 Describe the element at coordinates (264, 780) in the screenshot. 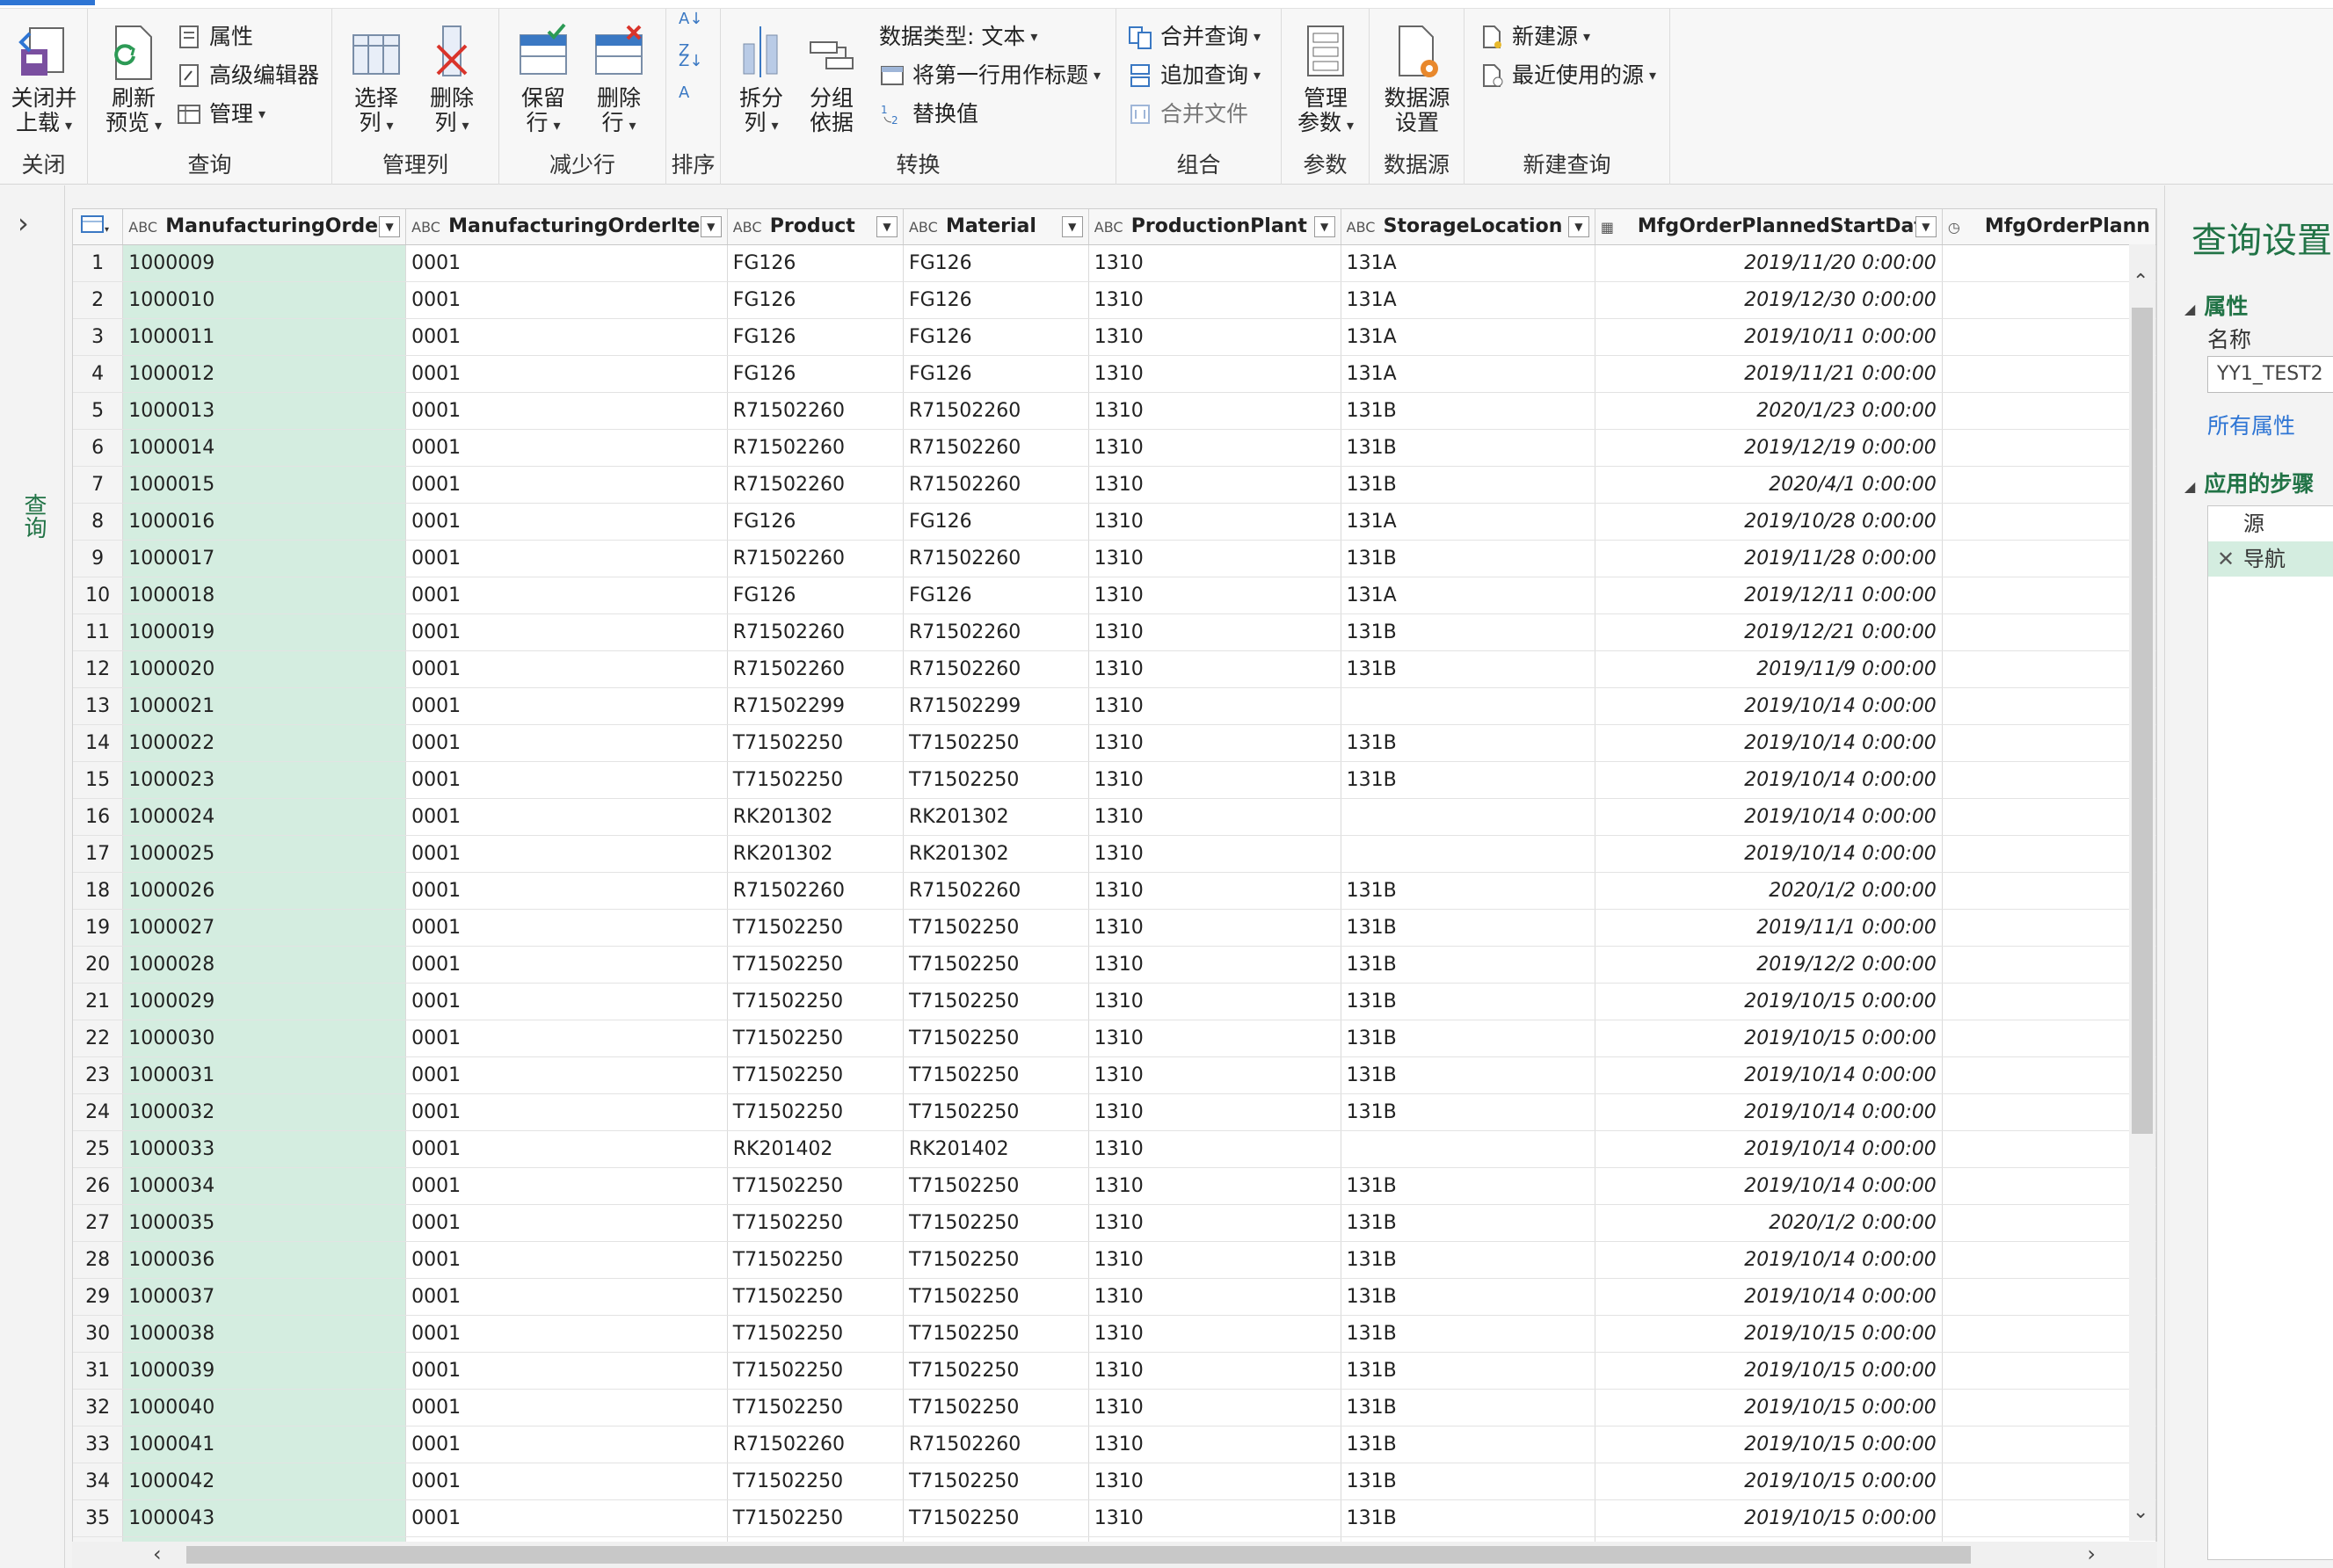

I see `table-cell: 1000023` at that location.